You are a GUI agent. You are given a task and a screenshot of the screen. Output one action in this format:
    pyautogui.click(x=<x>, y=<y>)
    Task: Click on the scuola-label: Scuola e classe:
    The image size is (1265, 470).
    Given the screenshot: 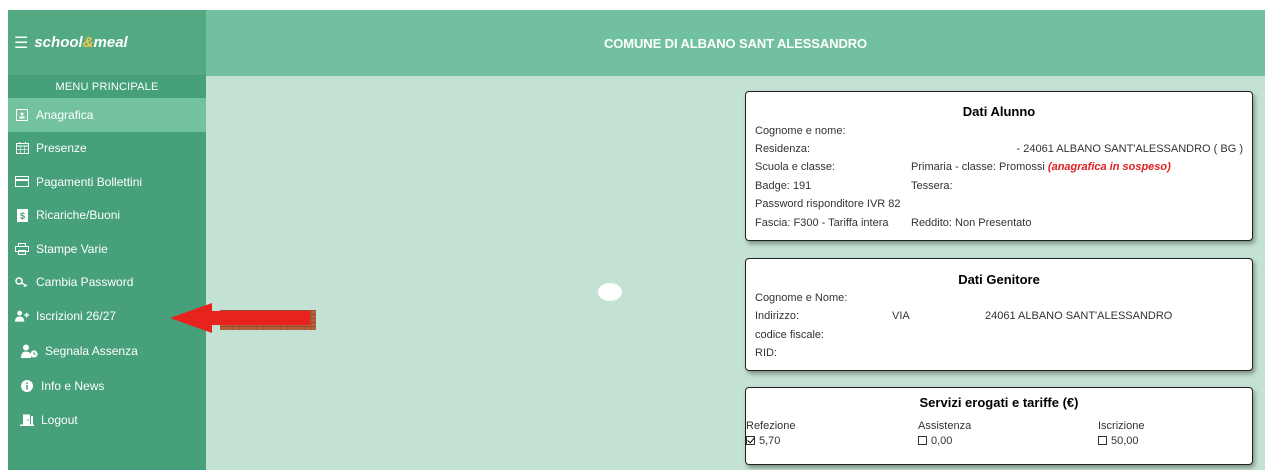 What is the action you would take?
    pyautogui.click(x=795, y=167)
    